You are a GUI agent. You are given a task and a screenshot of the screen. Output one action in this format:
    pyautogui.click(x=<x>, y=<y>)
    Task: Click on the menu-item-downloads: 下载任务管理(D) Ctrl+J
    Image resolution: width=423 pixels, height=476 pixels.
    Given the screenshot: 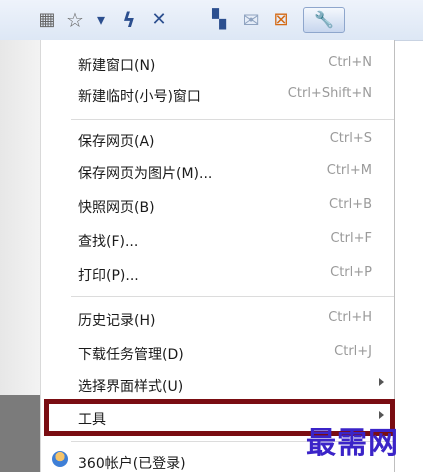 What is the action you would take?
    pyautogui.click(x=217, y=353)
    